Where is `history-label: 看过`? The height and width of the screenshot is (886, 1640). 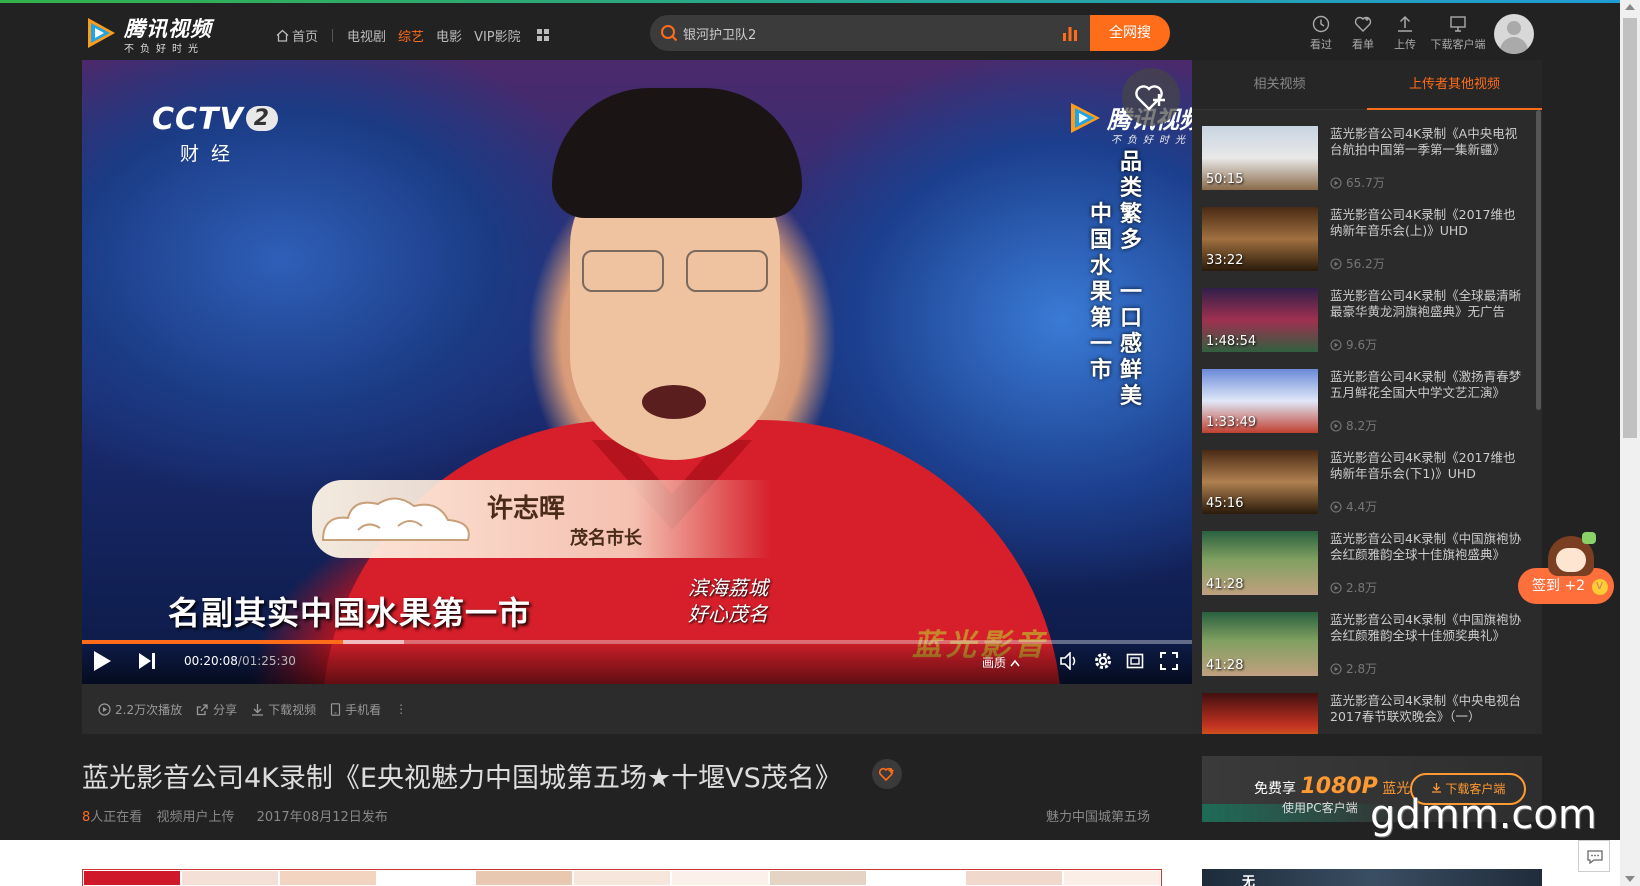 history-label: 看过 is located at coordinates (1321, 44).